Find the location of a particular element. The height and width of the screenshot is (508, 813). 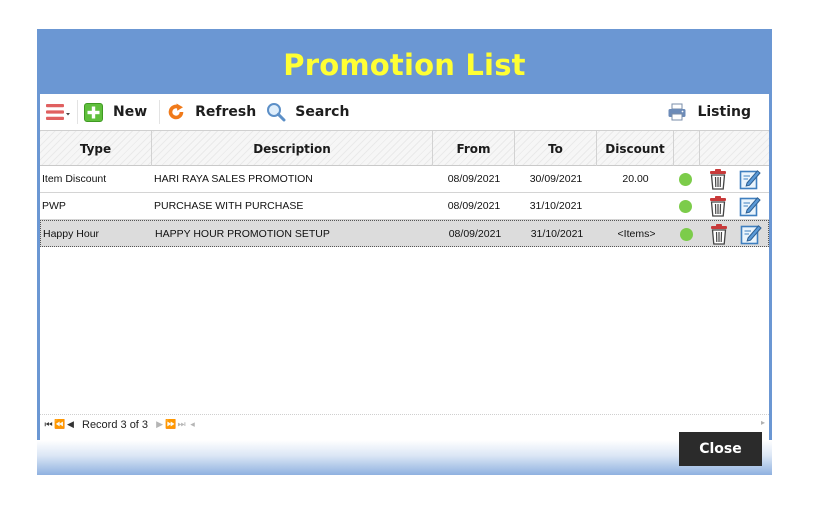

title-bar: Promotion List is located at coordinates (404, 61).